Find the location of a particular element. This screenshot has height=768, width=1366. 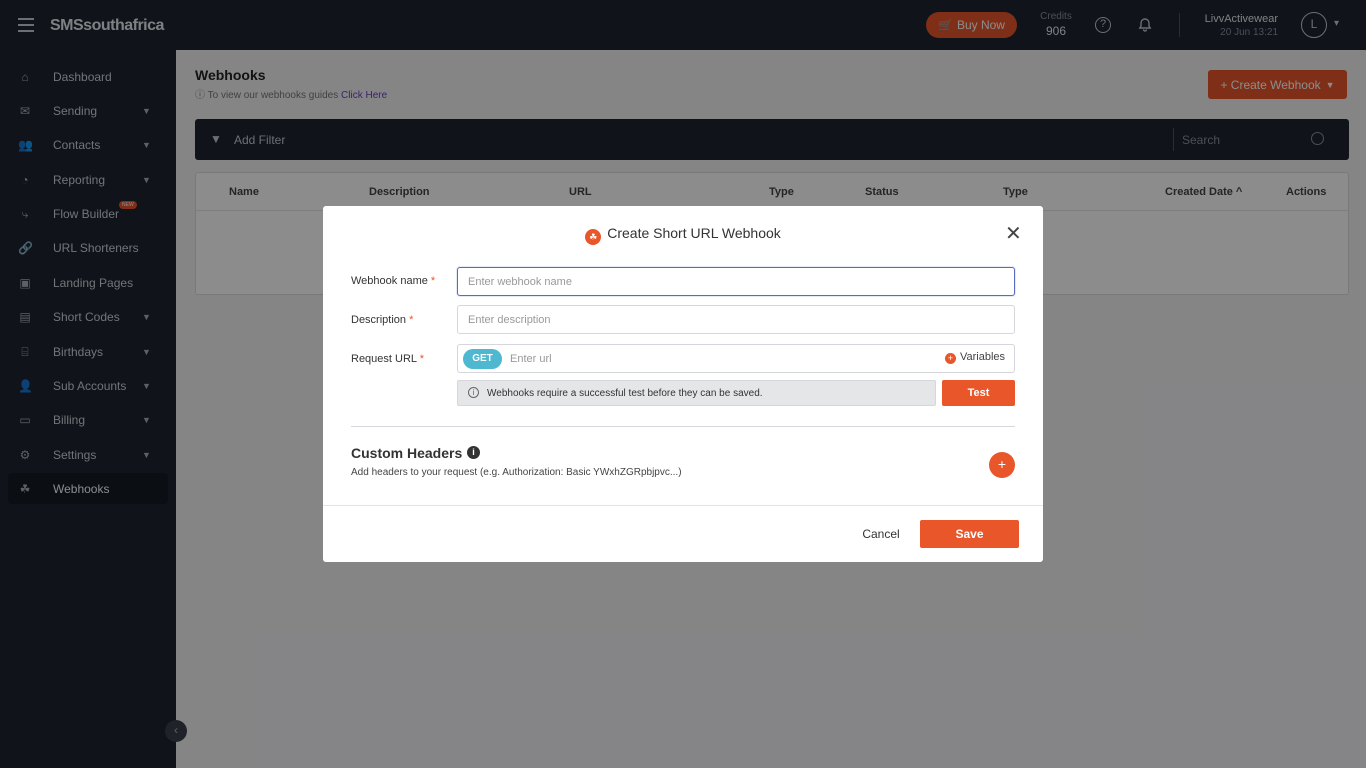

description-label-text: Description is located at coordinates (379, 320).